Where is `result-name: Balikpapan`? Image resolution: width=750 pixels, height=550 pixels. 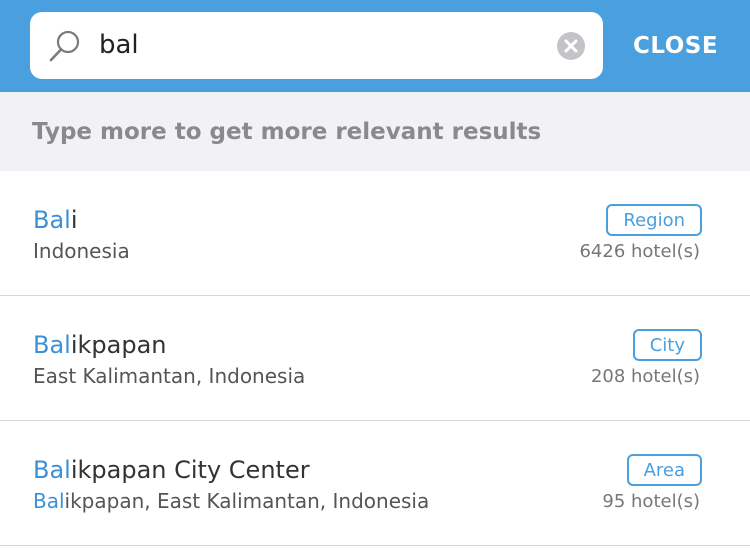 result-name: Balikpapan is located at coordinates (100, 345).